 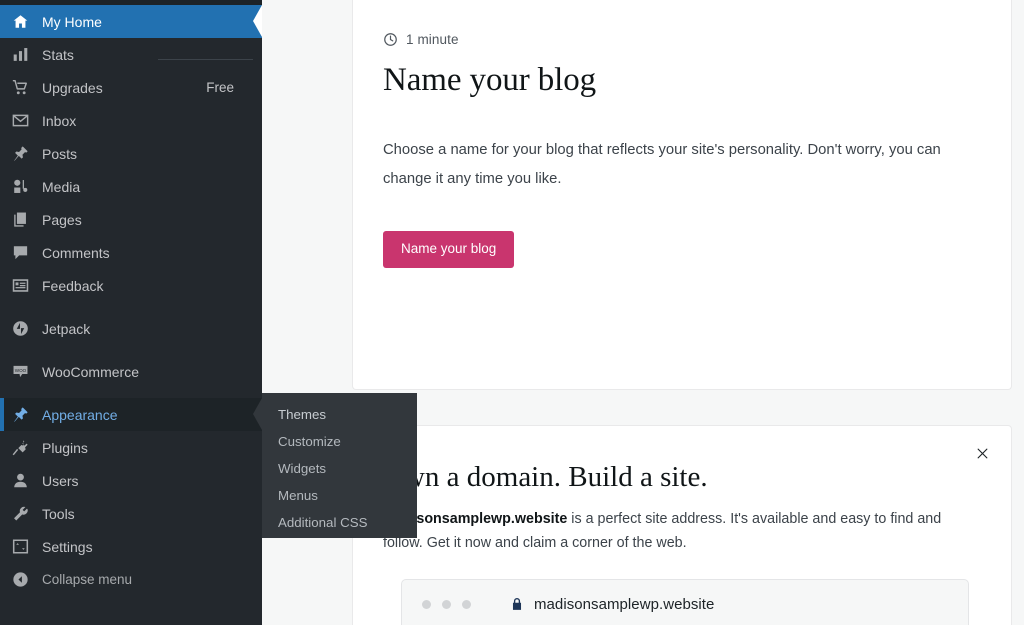 I want to click on browser-mockup: madisonsamplewp.website, so click(x=685, y=602).